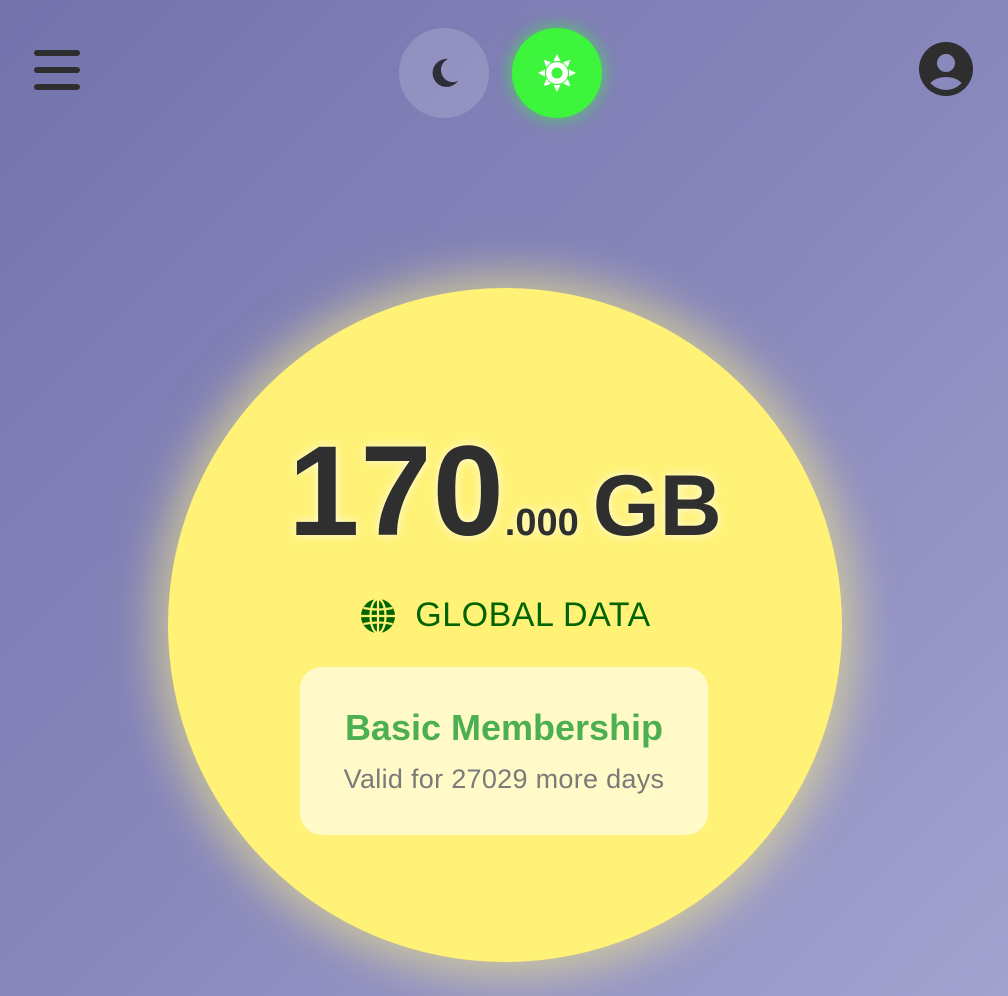 The image size is (1008, 996). I want to click on data-type-row: GLOBAL DATA, so click(505, 615).